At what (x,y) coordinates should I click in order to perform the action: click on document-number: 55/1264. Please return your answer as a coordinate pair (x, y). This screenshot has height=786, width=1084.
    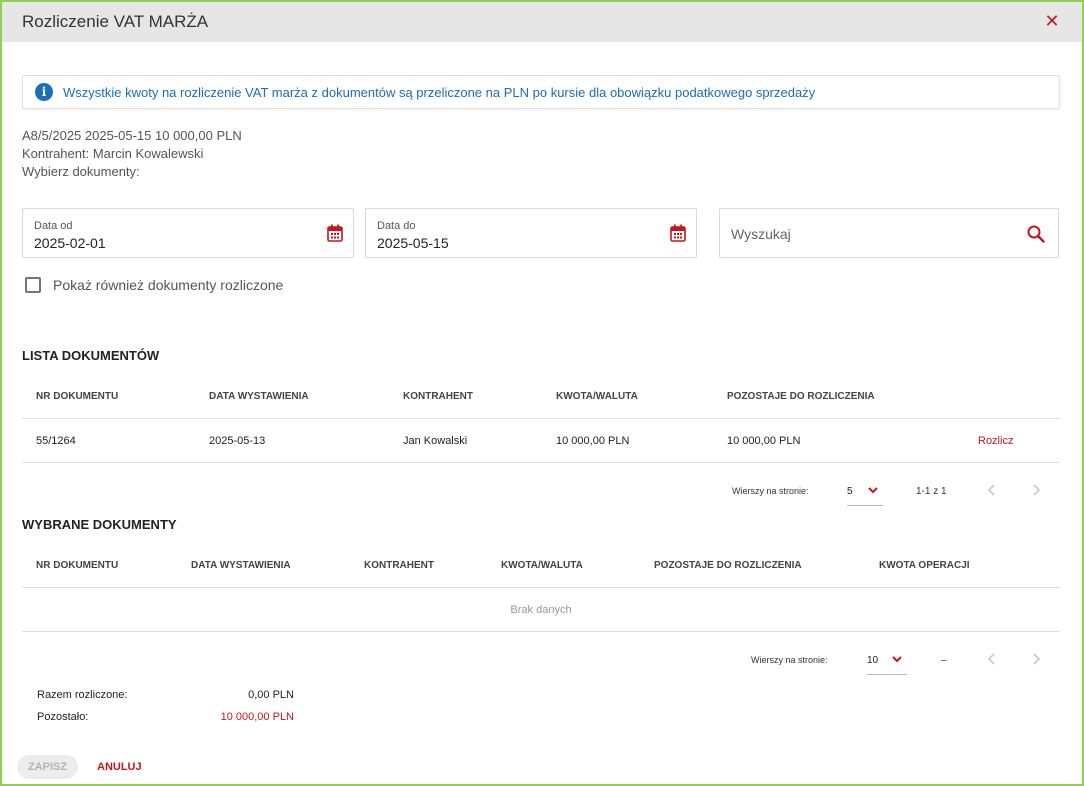
    Looking at the image, I should click on (56, 441).